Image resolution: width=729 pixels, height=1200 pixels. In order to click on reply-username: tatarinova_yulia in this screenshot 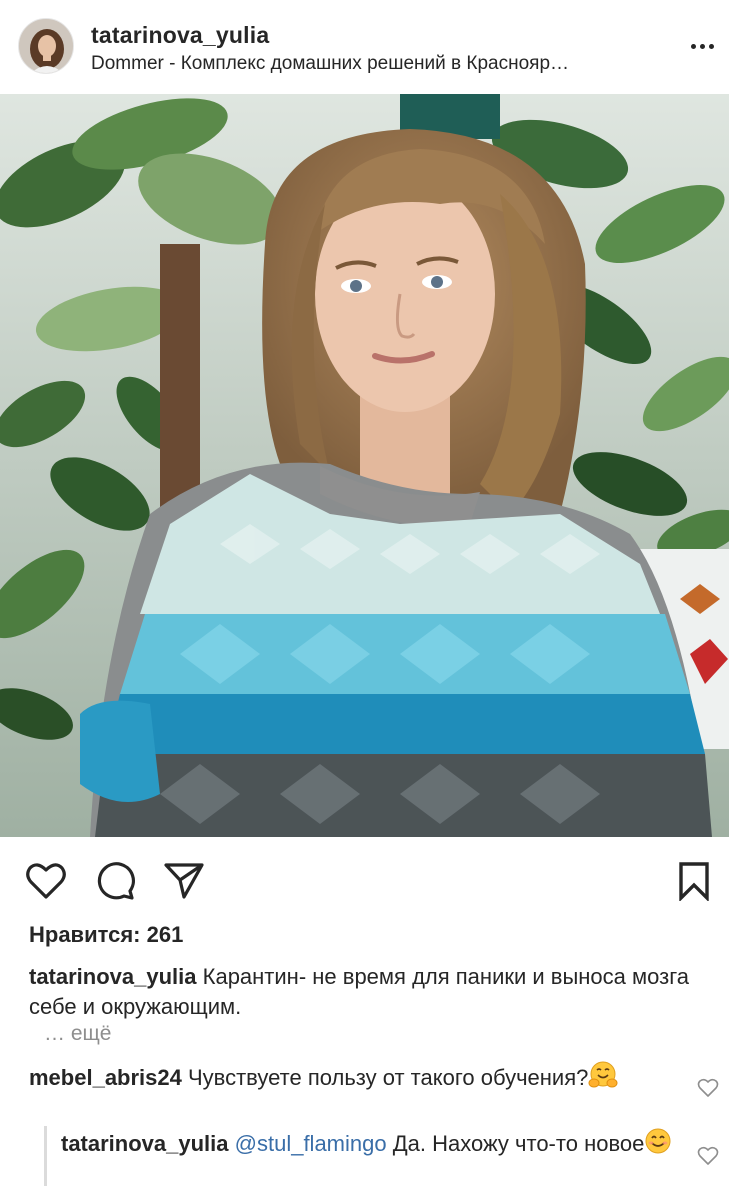, I will do `click(145, 1143)`.